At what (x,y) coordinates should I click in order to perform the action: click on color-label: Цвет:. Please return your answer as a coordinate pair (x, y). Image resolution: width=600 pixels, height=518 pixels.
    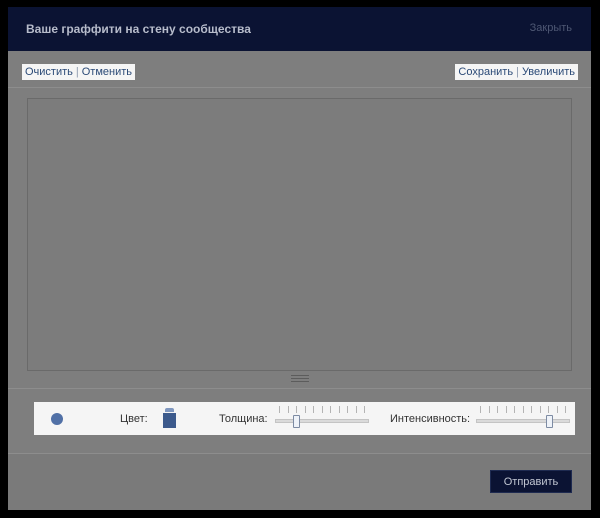
    Looking at the image, I should click on (134, 419).